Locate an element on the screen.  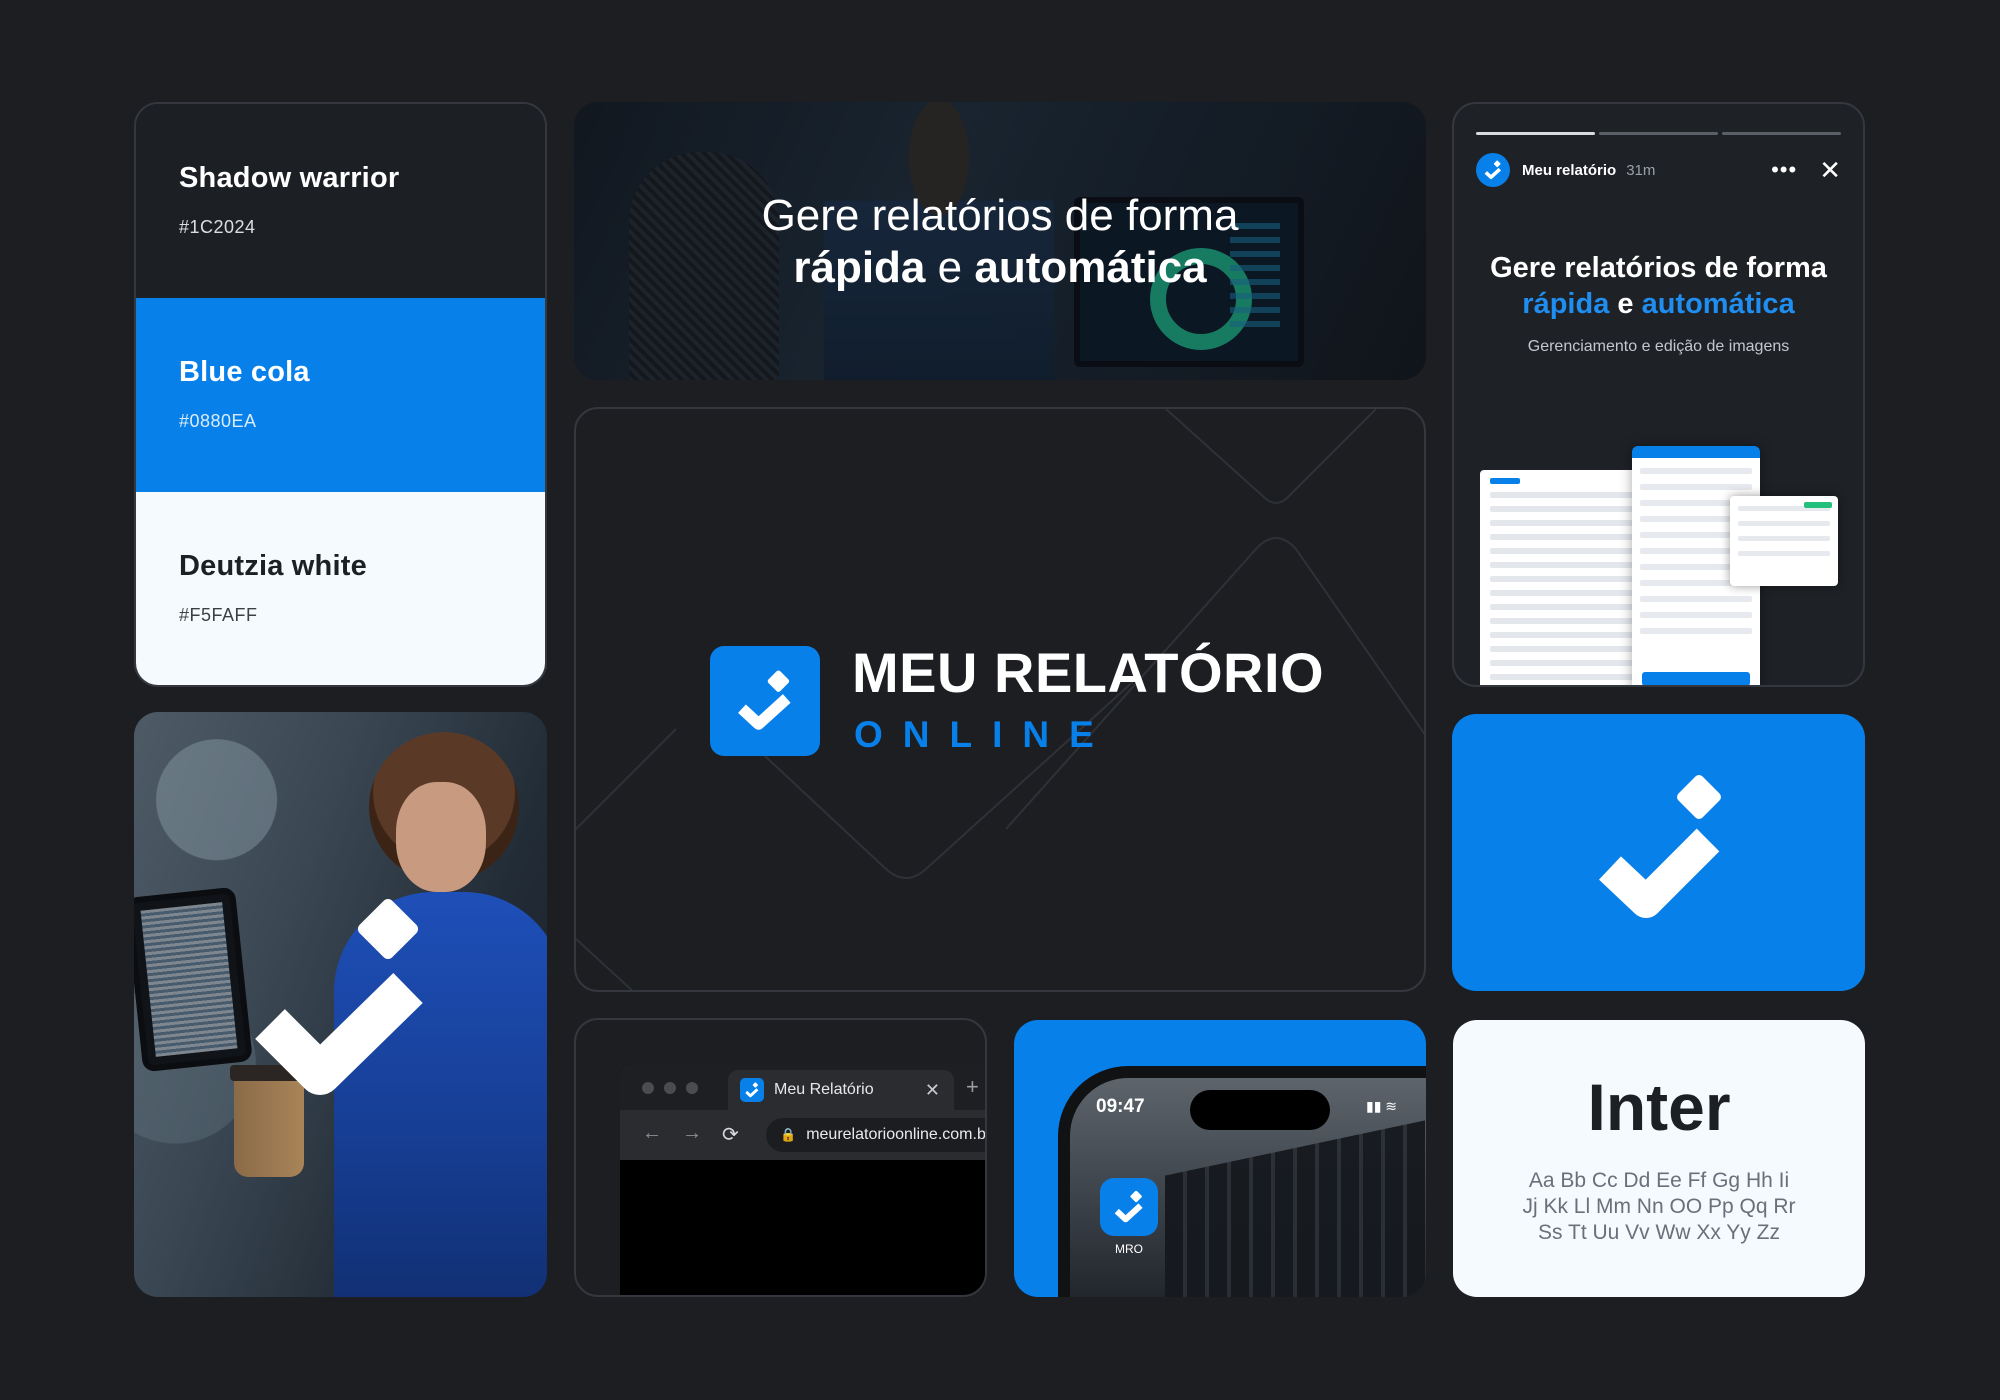
tab-close-icon: ✕ is located at coordinates (932, 1090).